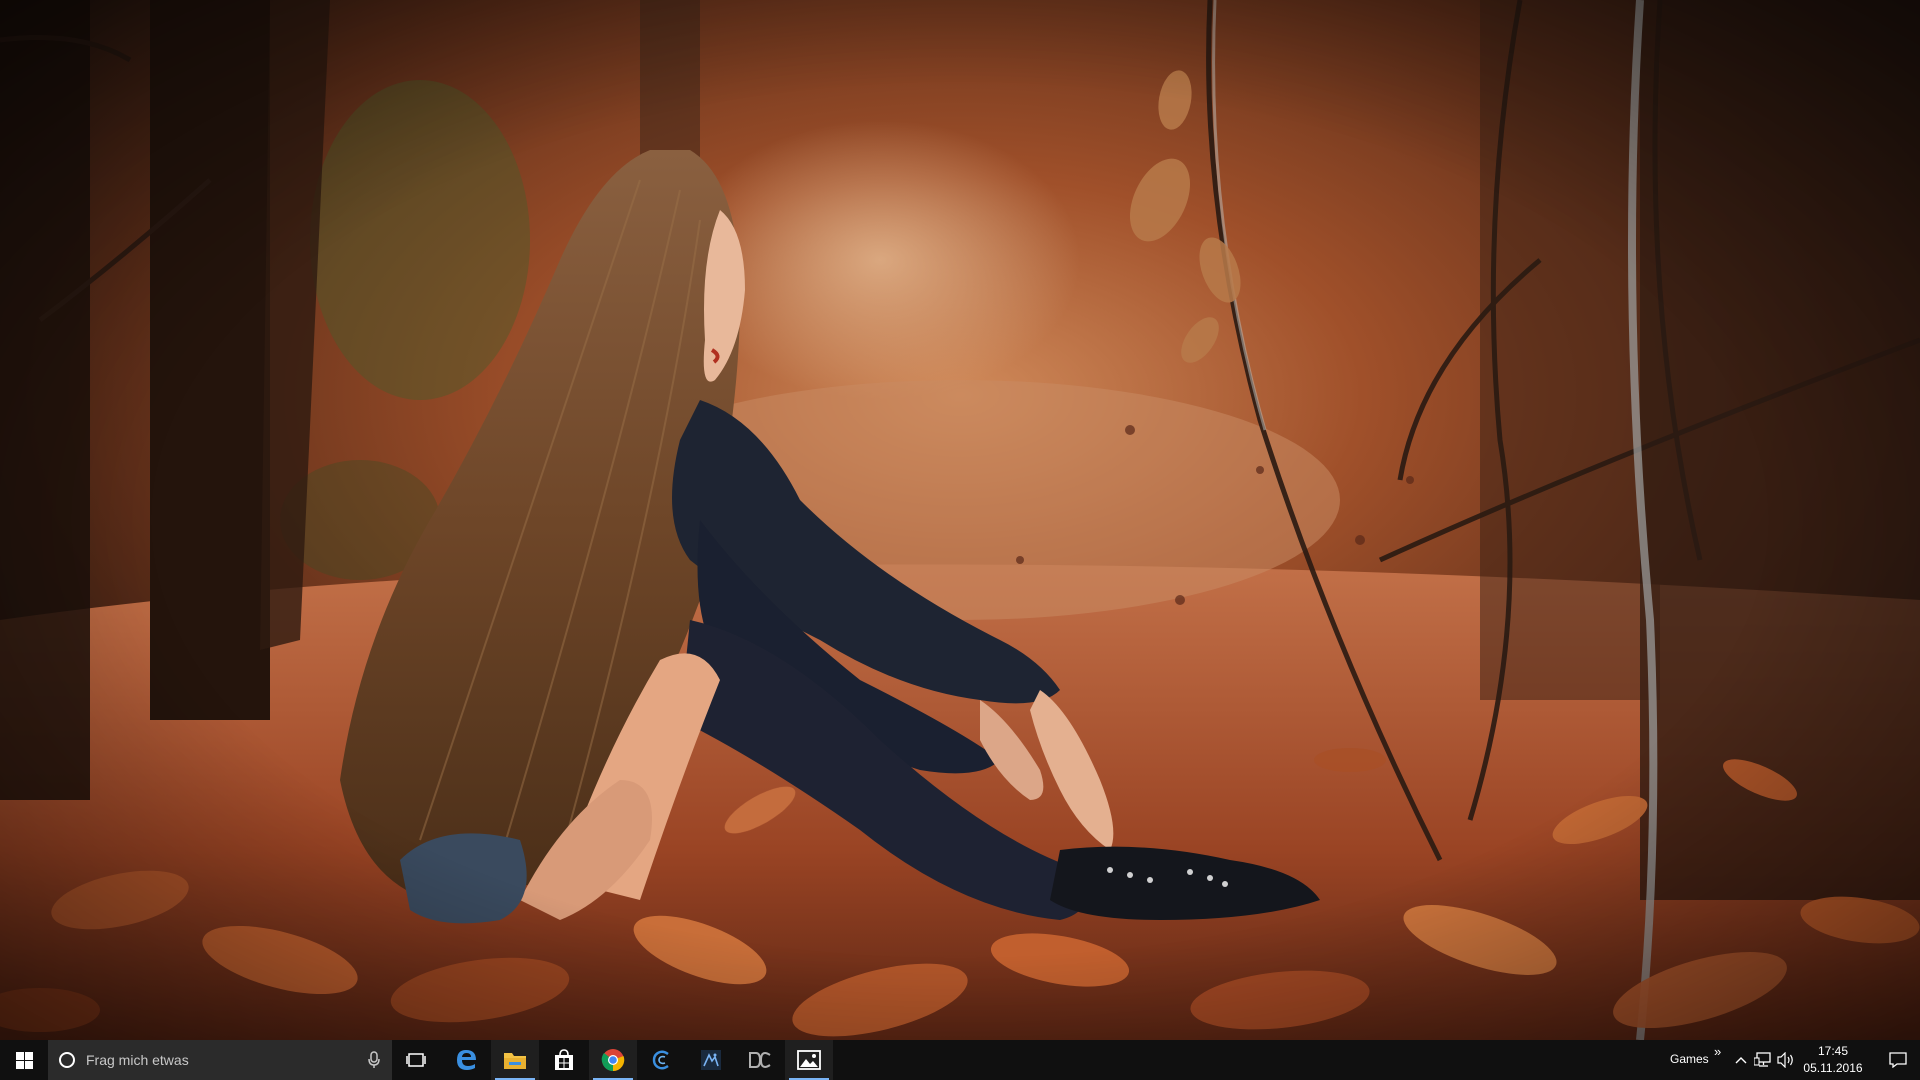 Image resolution: width=1920 pixels, height=1080 pixels. I want to click on c-app-icon, so click(660, 1060).